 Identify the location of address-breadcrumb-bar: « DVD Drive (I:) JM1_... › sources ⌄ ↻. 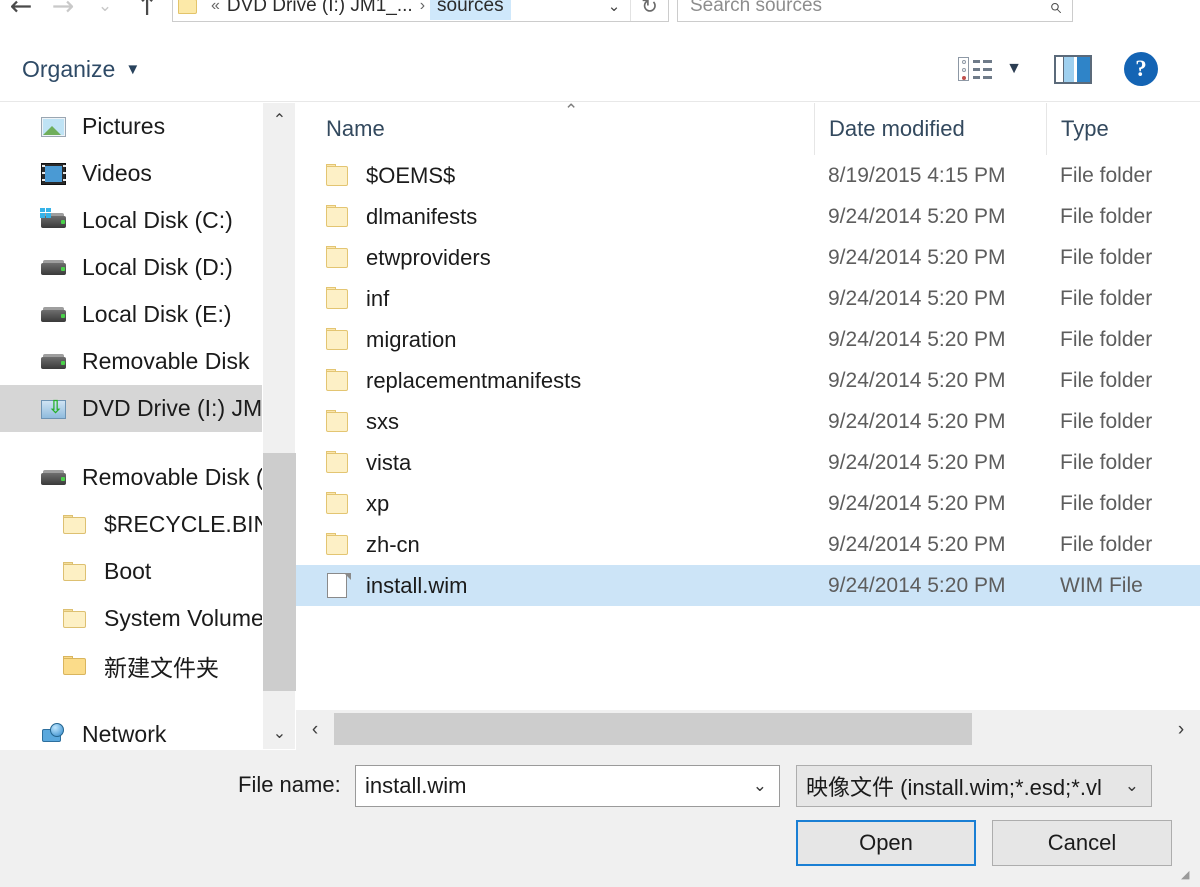
(420, 11).